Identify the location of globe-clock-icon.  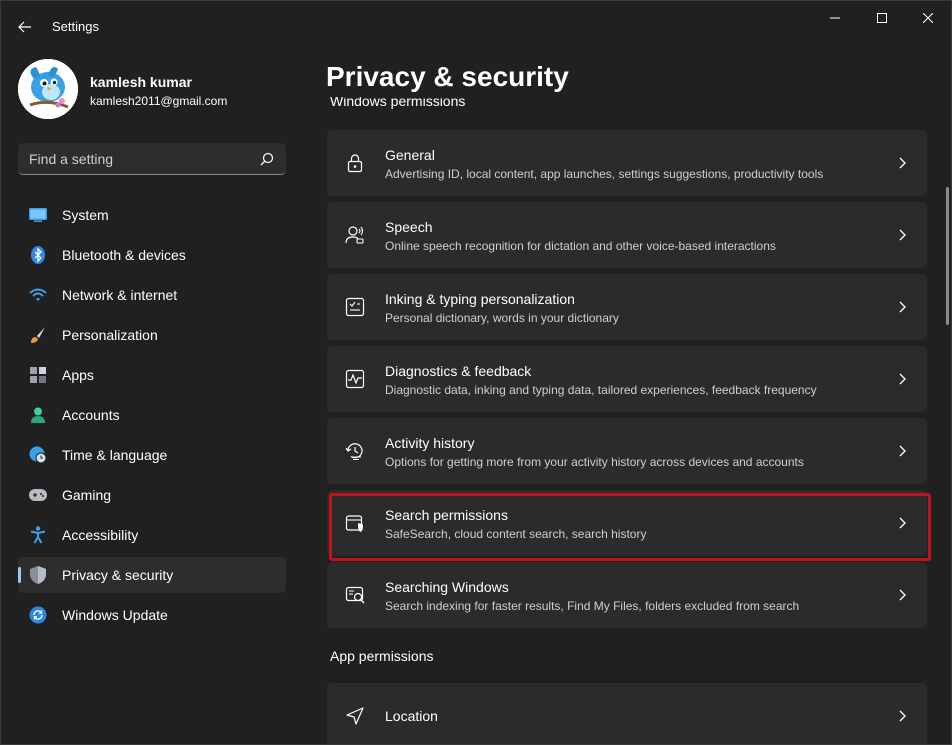
(38, 455).